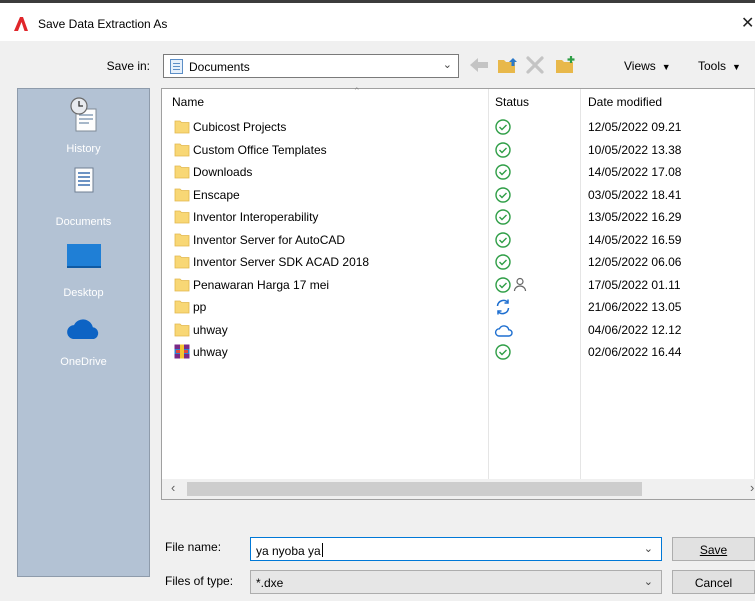  I want to click on date-modified: 17/05/2022 01.11, so click(634, 284).